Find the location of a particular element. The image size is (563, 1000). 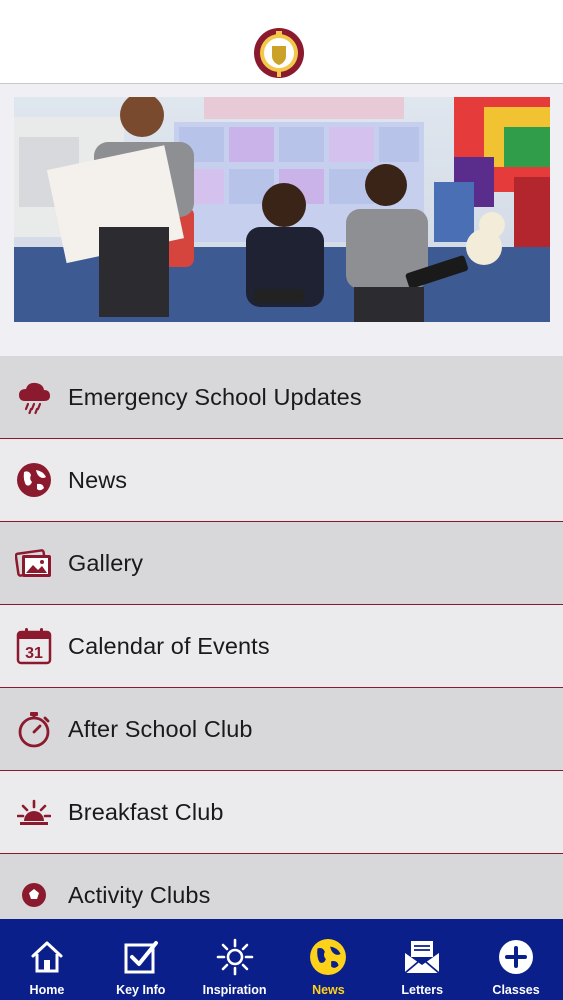

plus-circle-icon is located at coordinates (516, 957).